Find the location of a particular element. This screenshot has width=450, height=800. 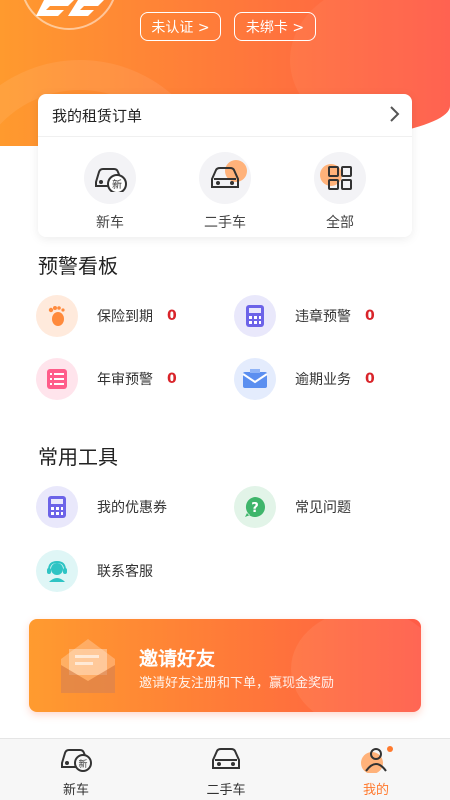

invite-friends-banner: 邀请好友 邀请好友注册和下单，赢现金奖励 is located at coordinates (225, 665).